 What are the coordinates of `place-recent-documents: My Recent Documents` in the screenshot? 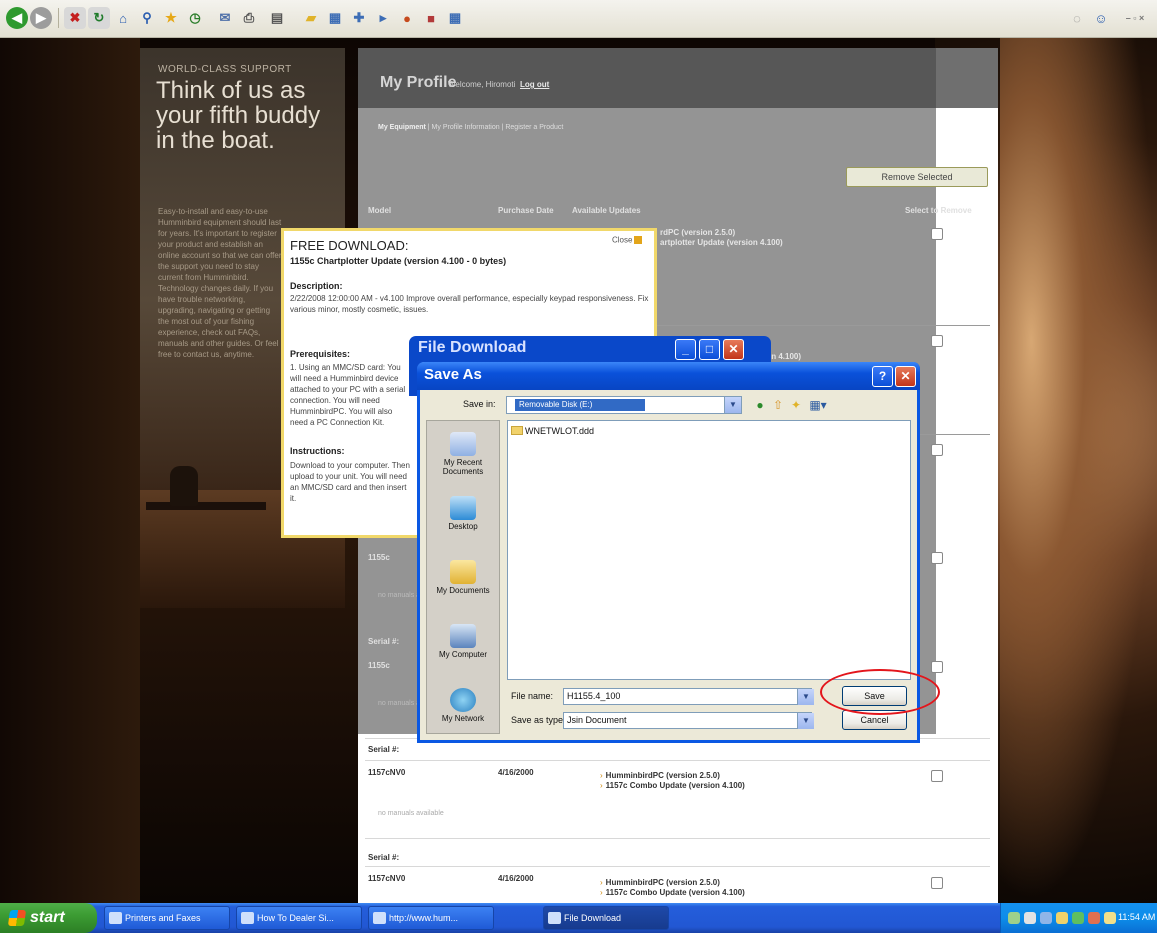 It's located at (463, 454).